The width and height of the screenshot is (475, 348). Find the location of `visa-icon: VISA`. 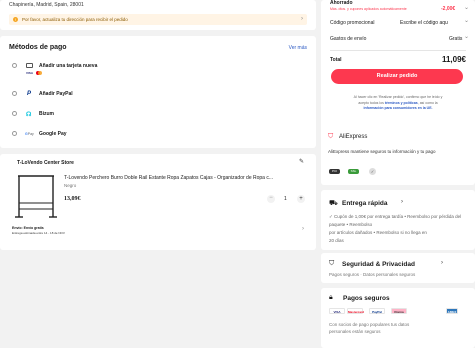

visa-icon: VISA is located at coordinates (30, 73).